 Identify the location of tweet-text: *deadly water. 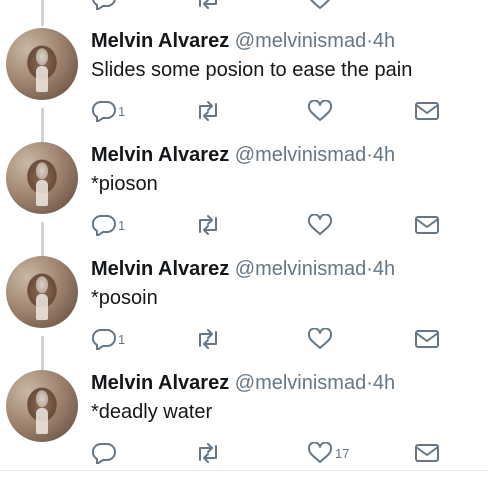
(152, 412).